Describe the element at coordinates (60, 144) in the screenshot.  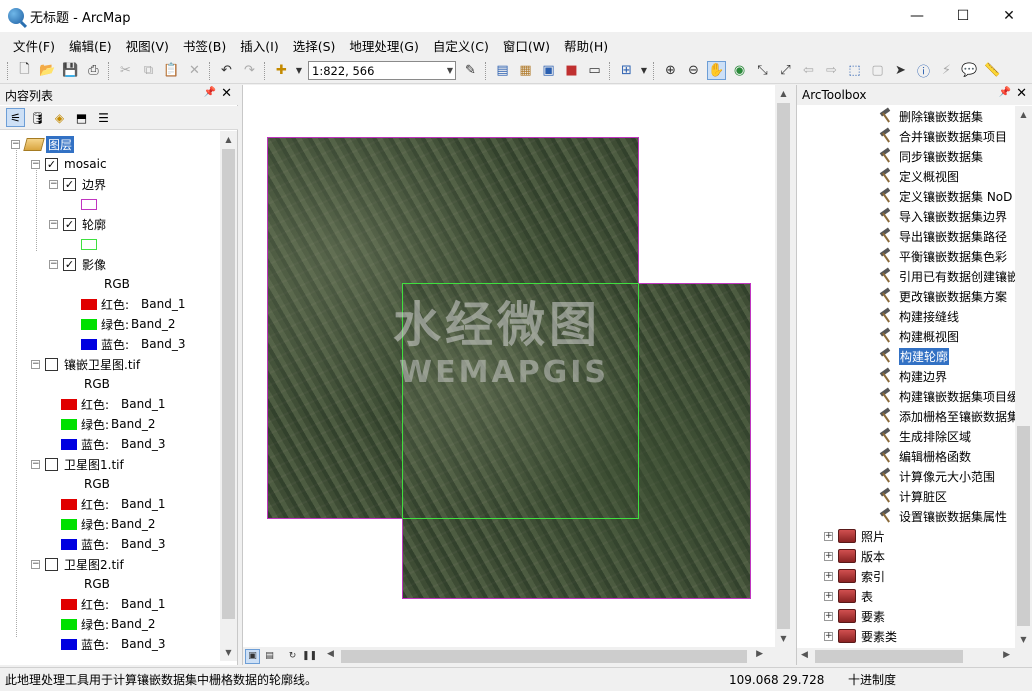
I see `layers-label: 图层` at that location.